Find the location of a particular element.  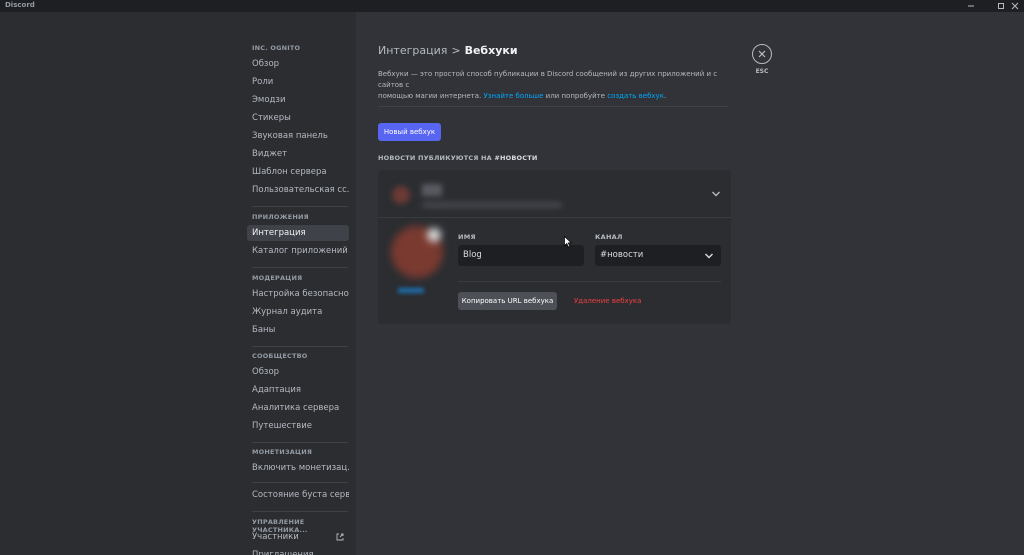

delete-webhook-button: Удаление вебхука is located at coordinates (607, 301).